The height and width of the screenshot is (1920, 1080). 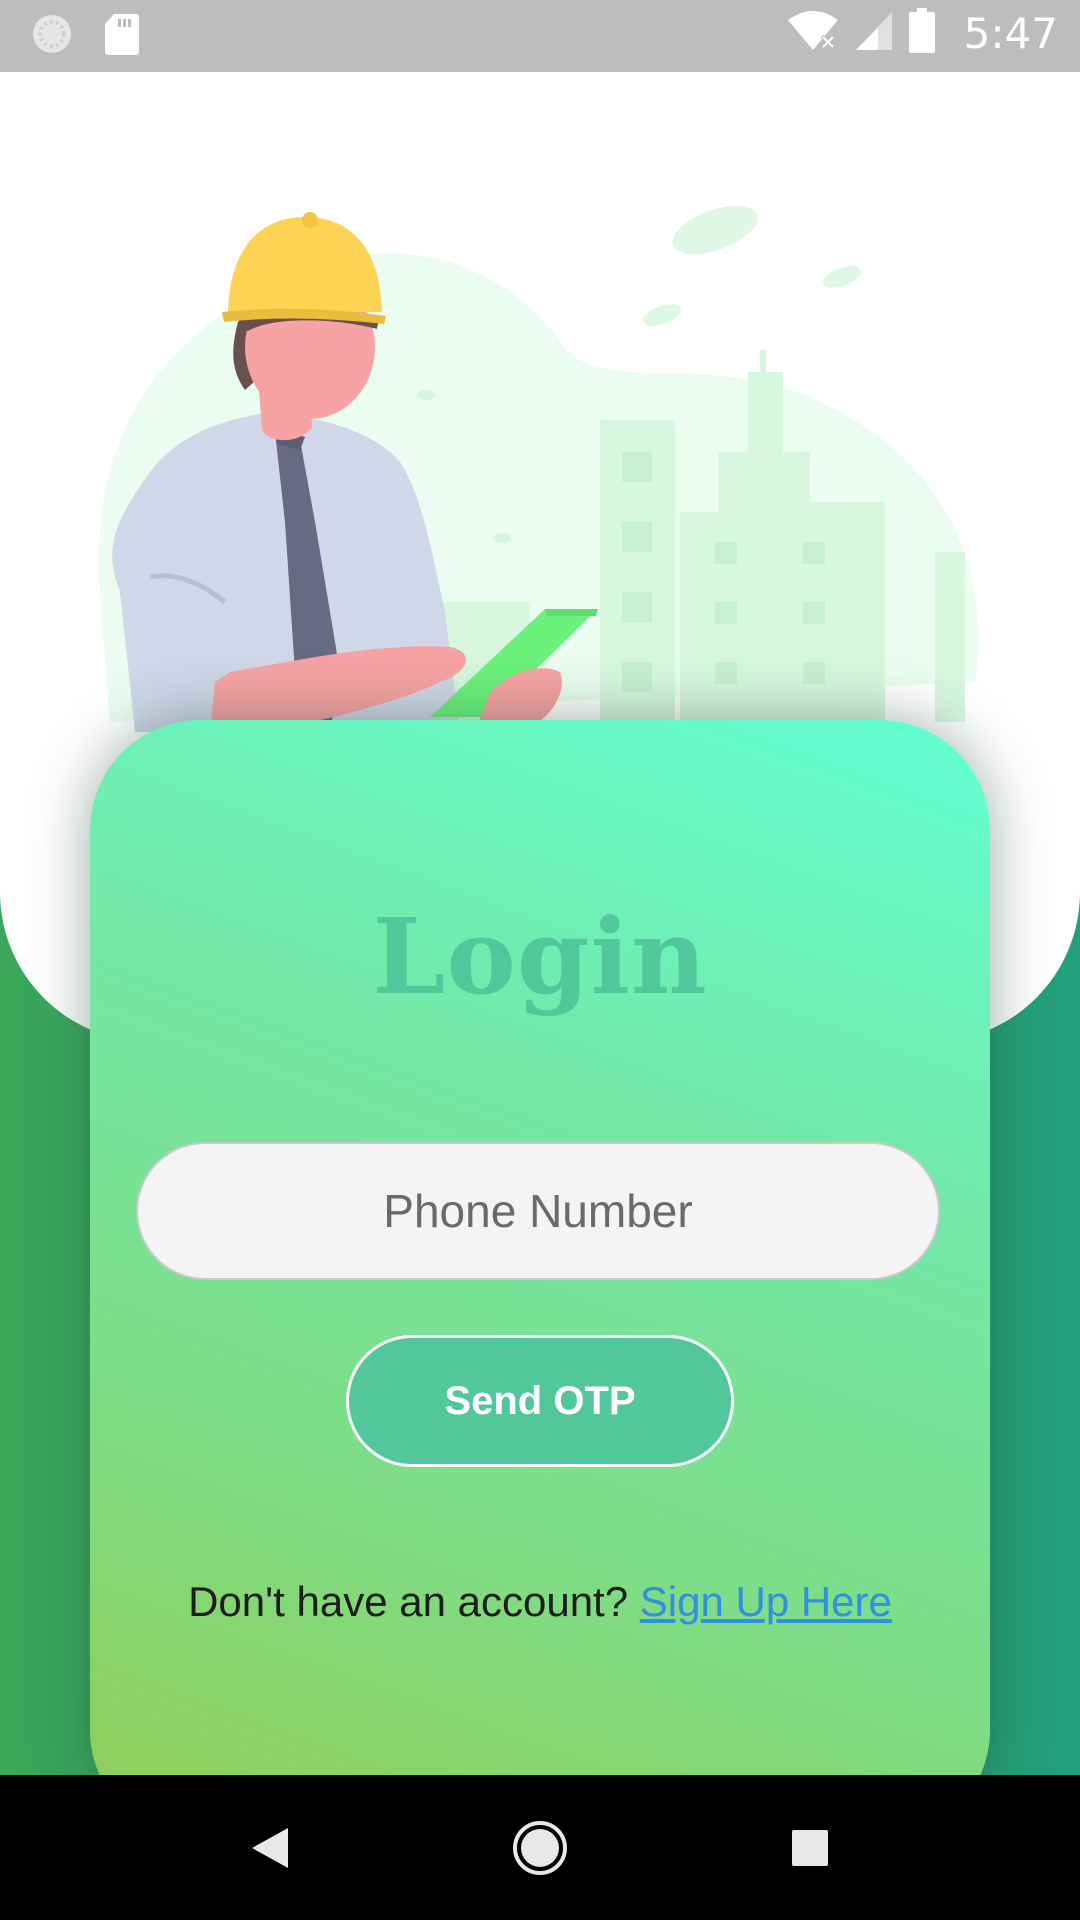 What do you see at coordinates (538, 1211) in the screenshot?
I see `phone-number-input` at bounding box center [538, 1211].